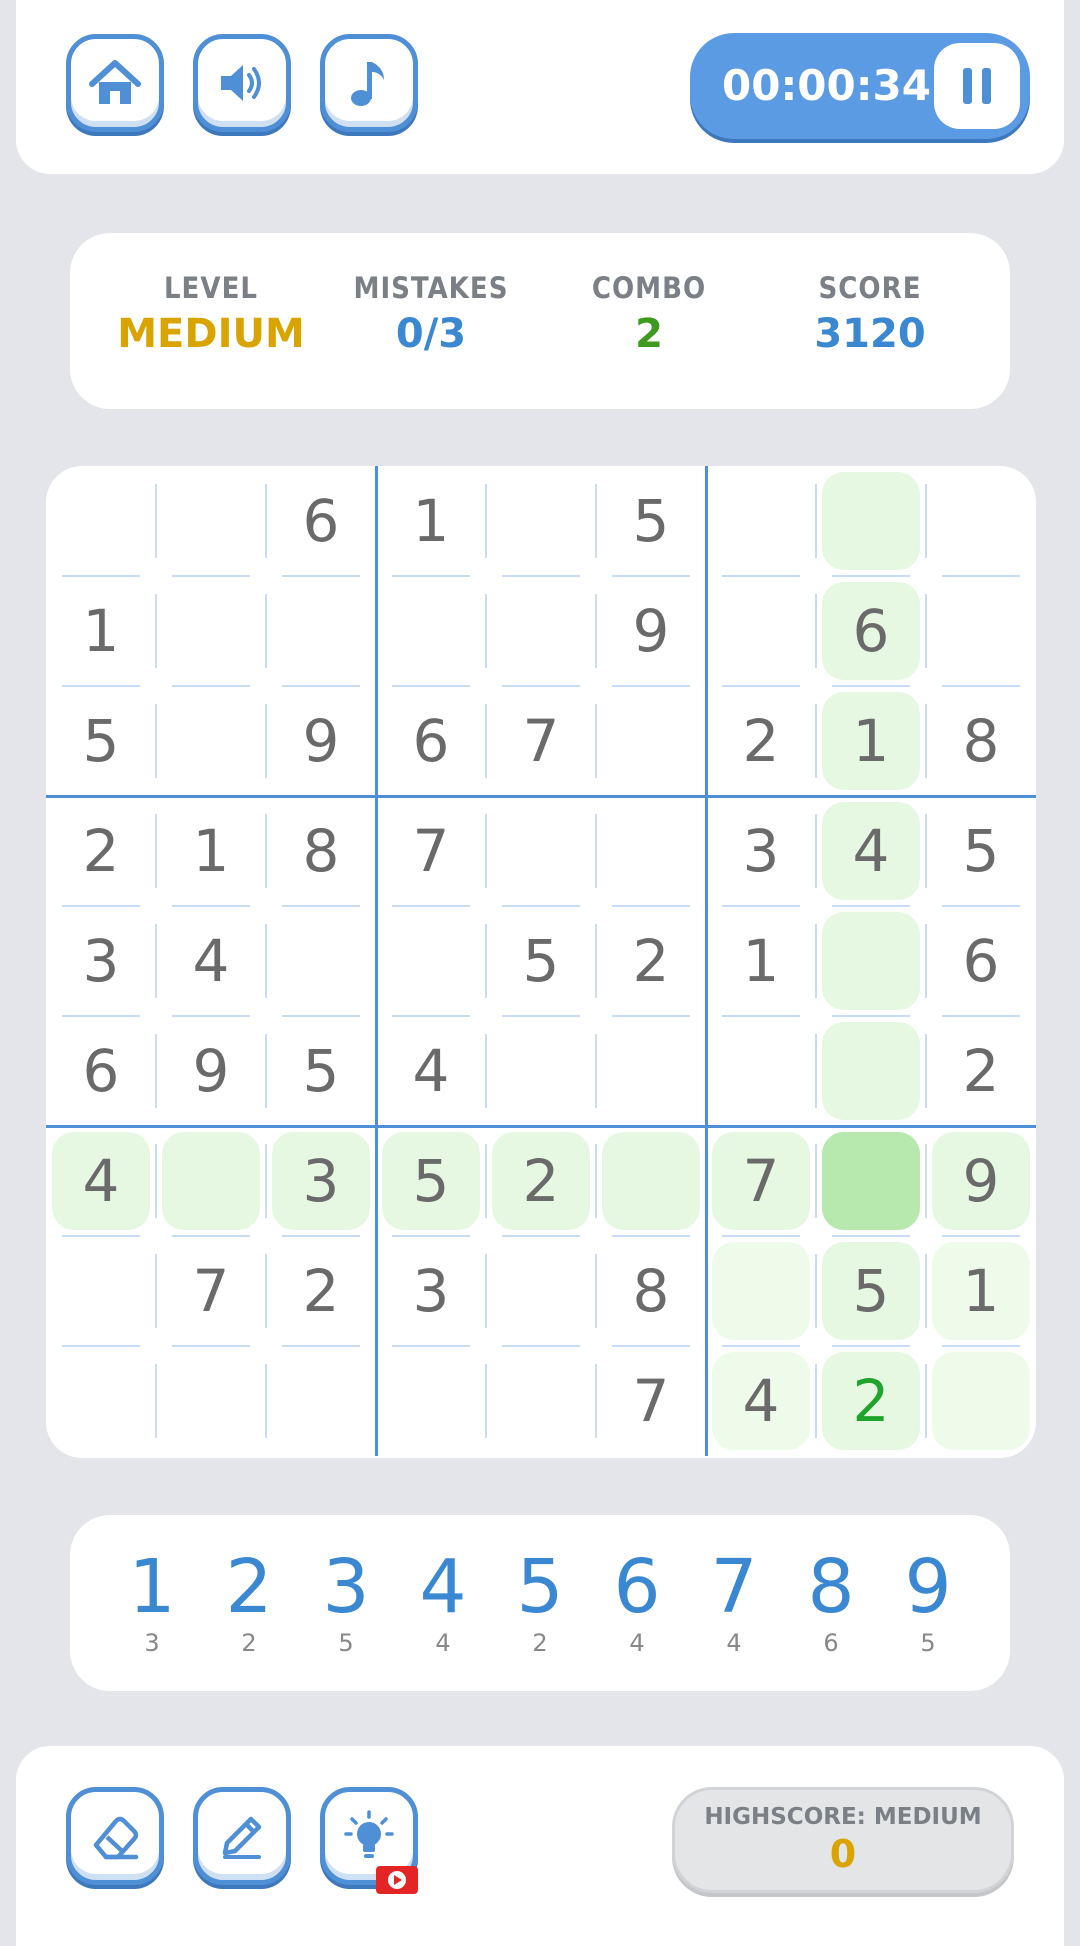 The height and width of the screenshot is (1946, 1080). What do you see at coordinates (431, 1291) in the screenshot?
I see `board-cell-r8-c4: 3` at bounding box center [431, 1291].